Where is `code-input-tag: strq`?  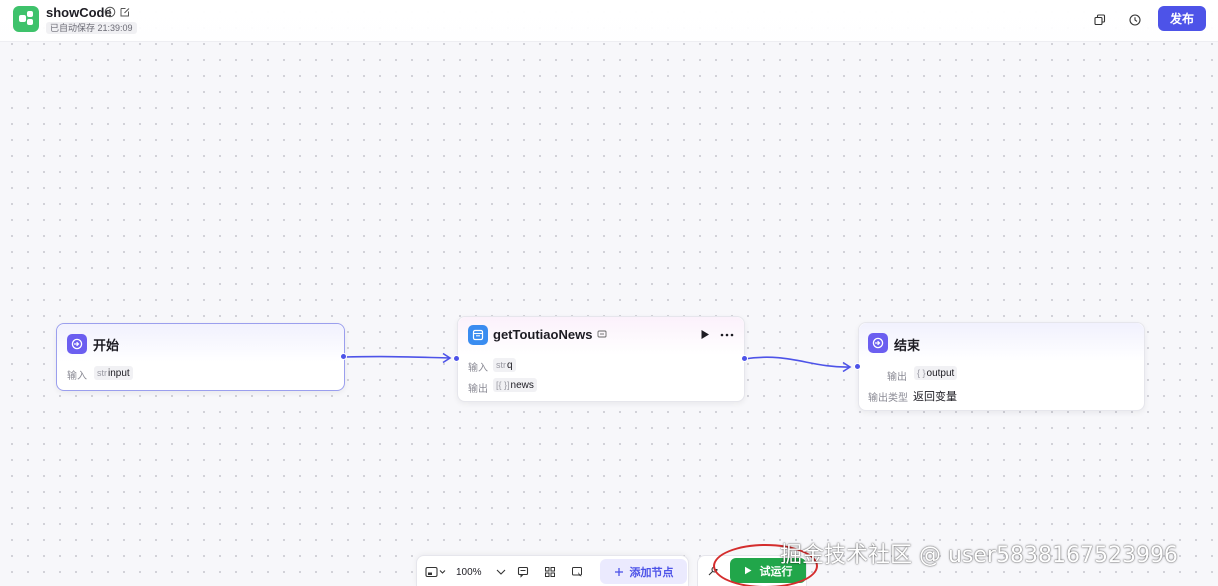
code-input-tag: strq is located at coordinates (504, 365).